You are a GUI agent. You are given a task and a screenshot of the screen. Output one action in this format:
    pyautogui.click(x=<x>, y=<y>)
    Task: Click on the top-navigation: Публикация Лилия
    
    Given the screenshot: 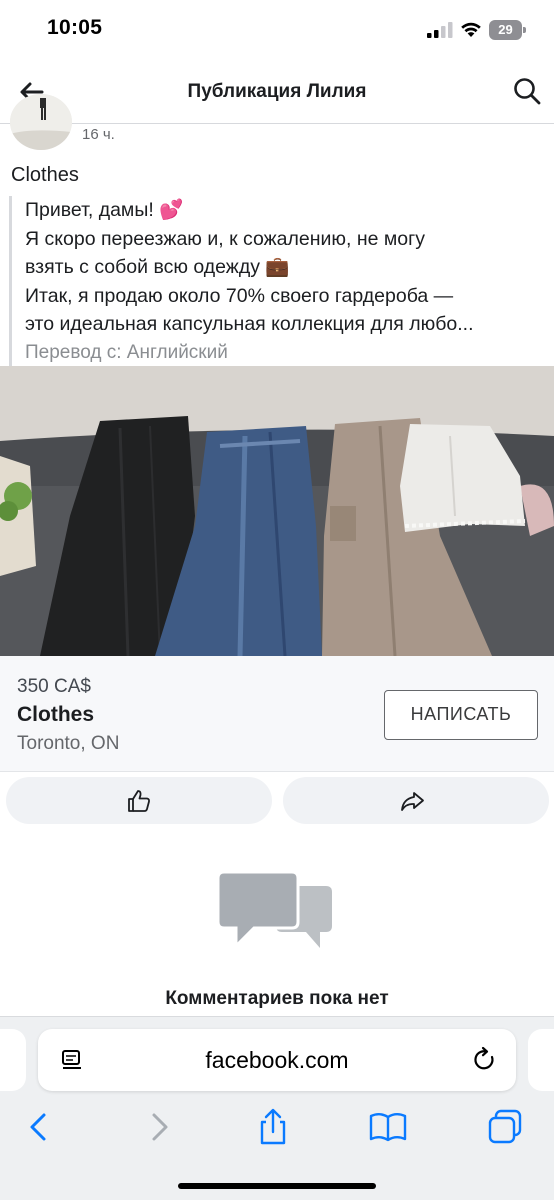 What is the action you would take?
    pyautogui.click(x=277, y=93)
    